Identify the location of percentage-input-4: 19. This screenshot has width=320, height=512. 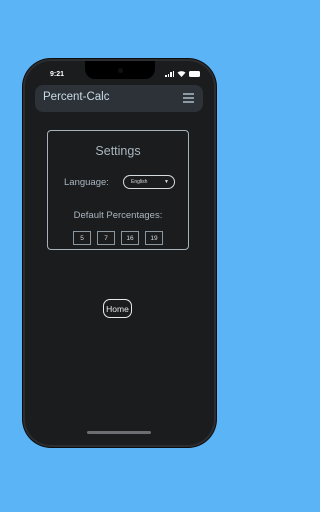
(154, 238).